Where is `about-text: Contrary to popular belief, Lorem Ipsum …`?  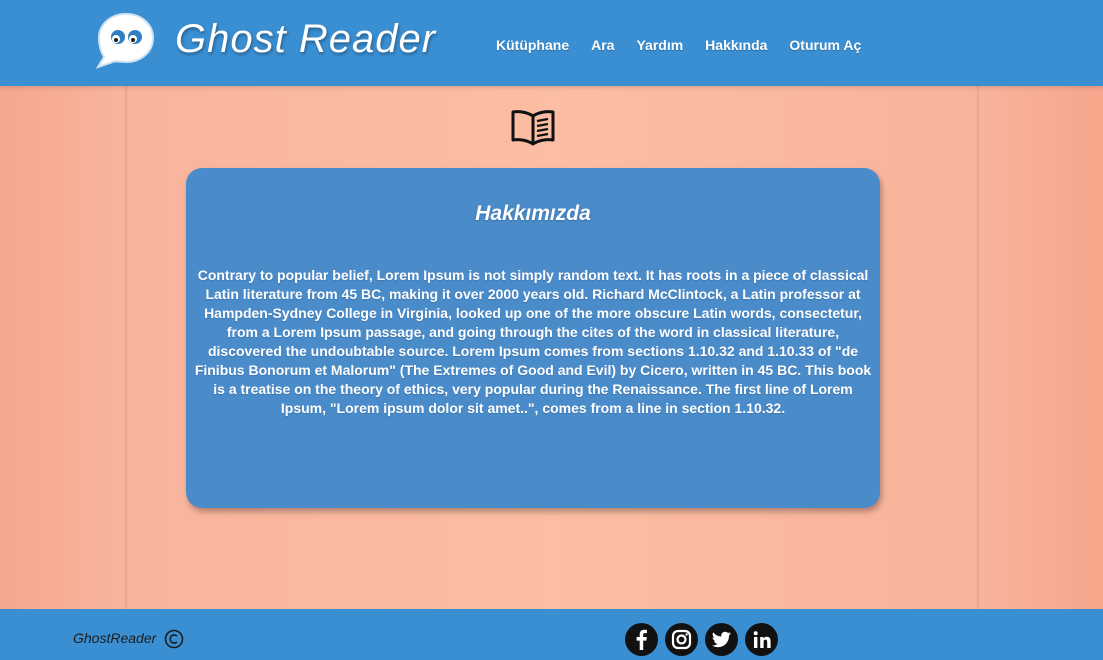 about-text: Contrary to popular belief, Lorem Ipsum … is located at coordinates (533, 341).